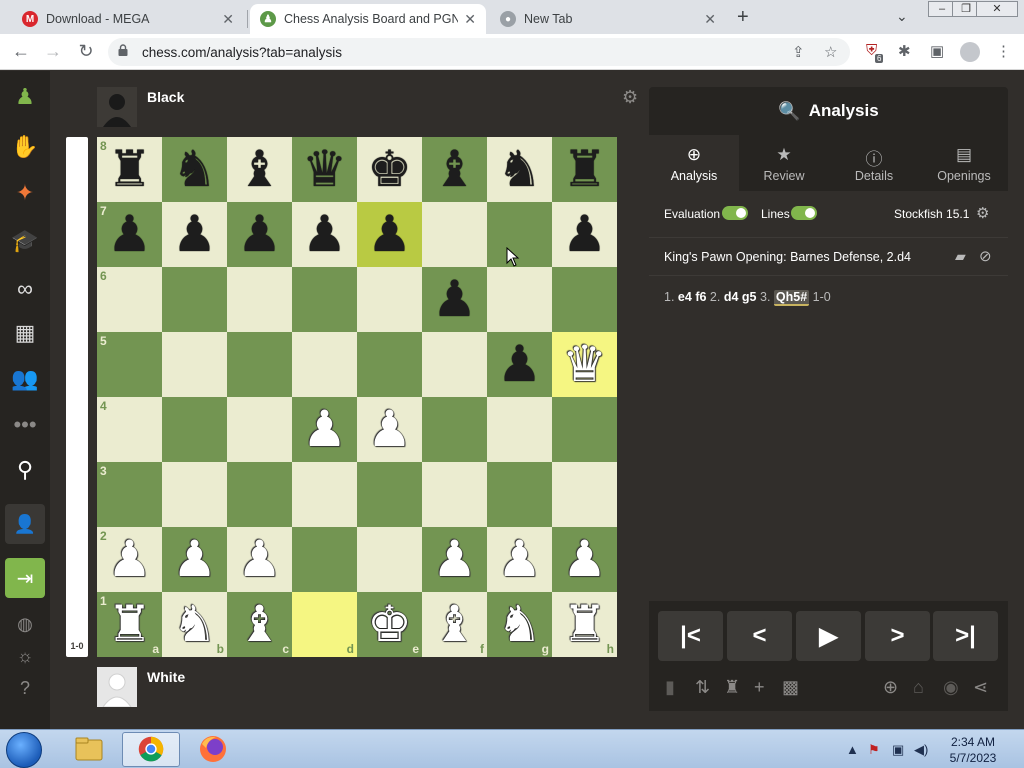 The width and height of the screenshot is (1024, 768). What do you see at coordinates (129, 494) in the screenshot?
I see `square-a3: 3` at bounding box center [129, 494].